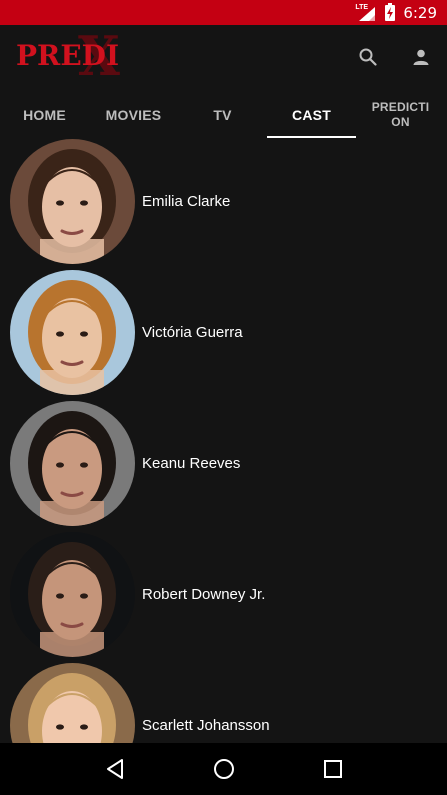 Image resolution: width=447 pixels, height=795 pixels. What do you see at coordinates (223, 12) in the screenshot?
I see `status-bar: LTE 6:29` at bounding box center [223, 12].